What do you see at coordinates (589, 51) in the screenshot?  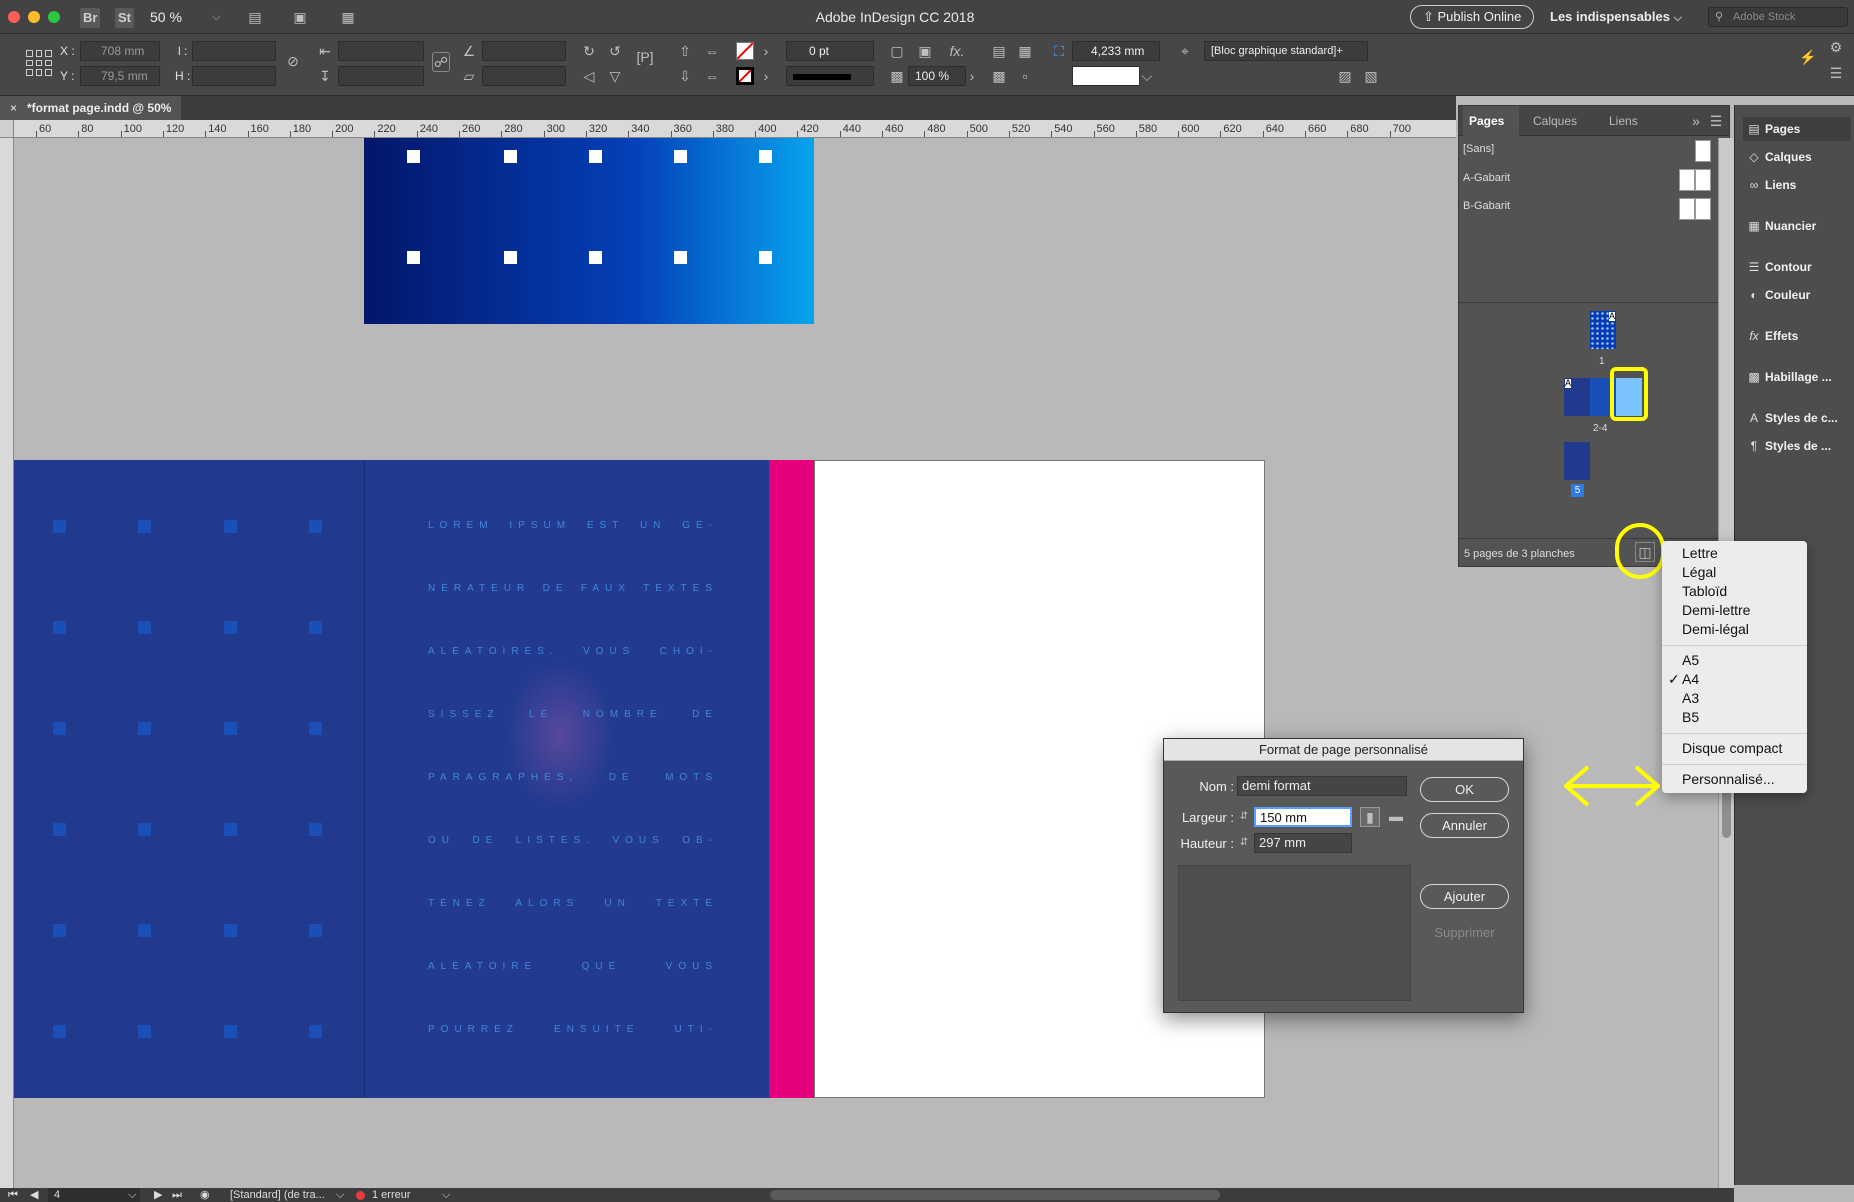 I see `rotate-cw-icon: ↻` at bounding box center [589, 51].